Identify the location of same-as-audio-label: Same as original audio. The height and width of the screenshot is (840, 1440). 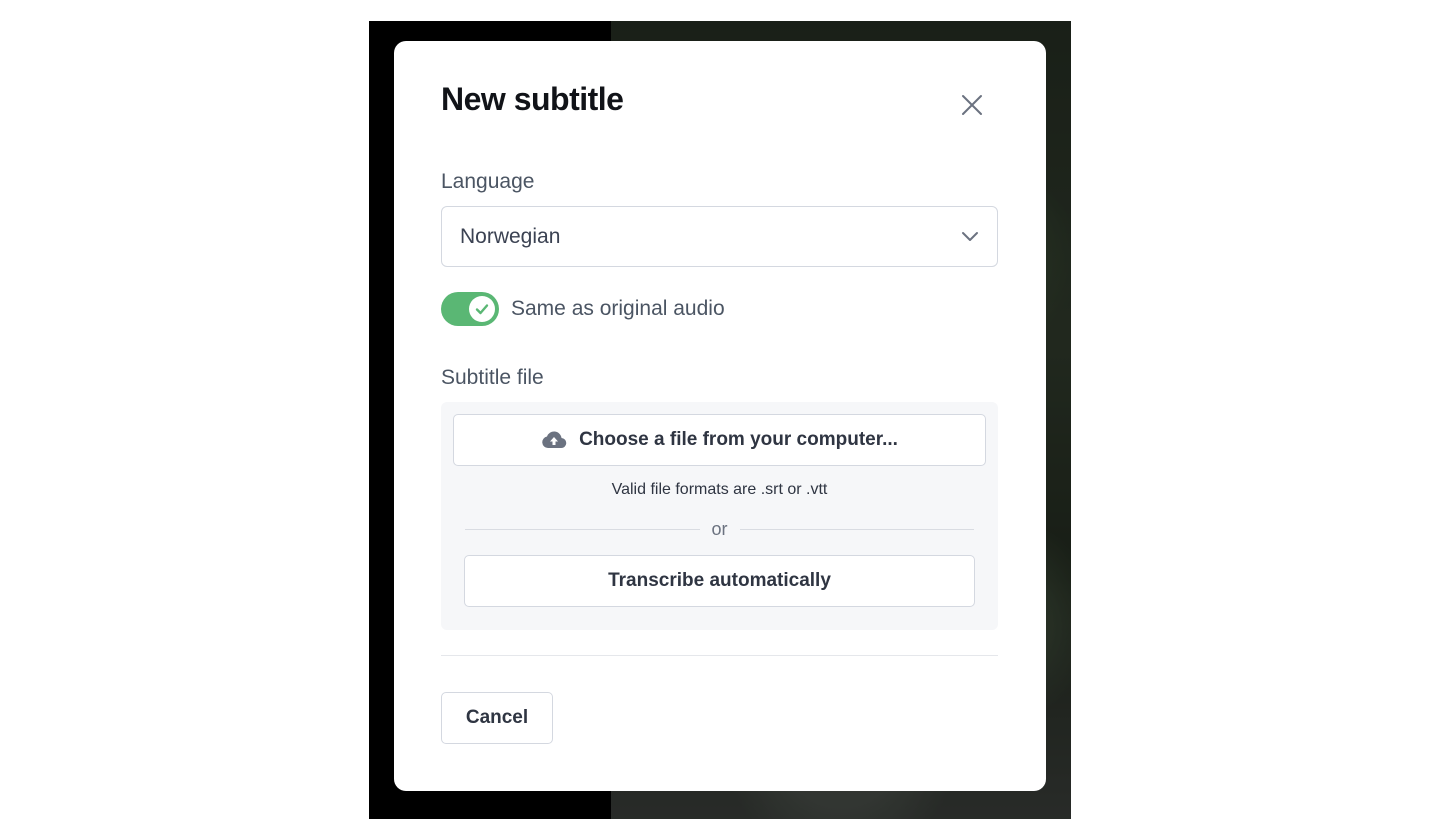
(618, 308).